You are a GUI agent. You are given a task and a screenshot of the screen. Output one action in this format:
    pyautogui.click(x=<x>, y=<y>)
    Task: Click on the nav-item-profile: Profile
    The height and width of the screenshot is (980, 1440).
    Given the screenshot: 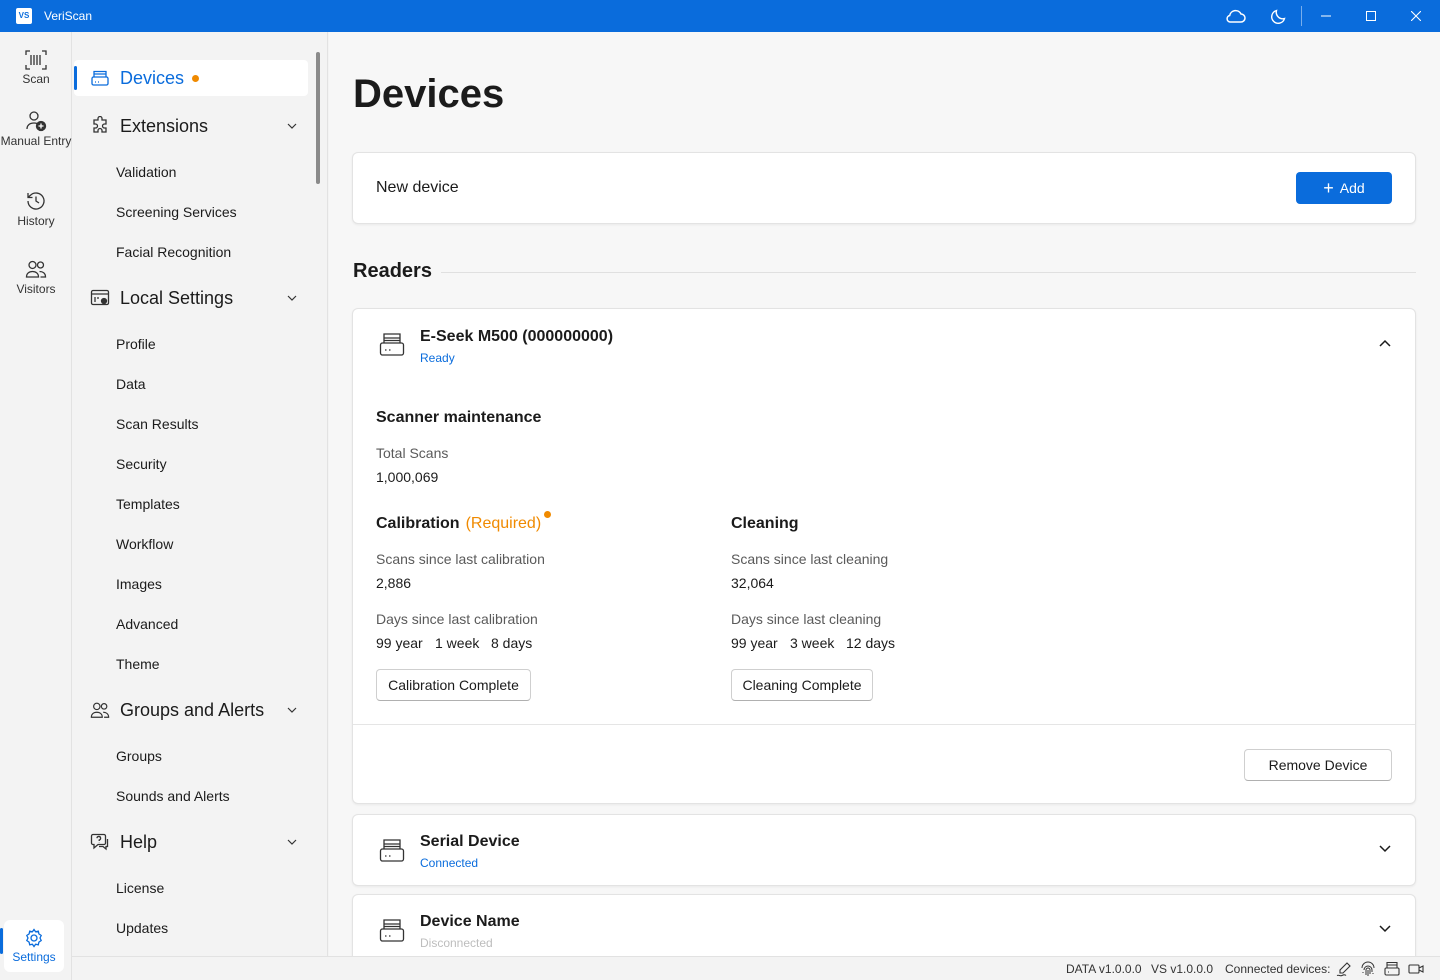 What is the action you would take?
    pyautogui.click(x=136, y=344)
    